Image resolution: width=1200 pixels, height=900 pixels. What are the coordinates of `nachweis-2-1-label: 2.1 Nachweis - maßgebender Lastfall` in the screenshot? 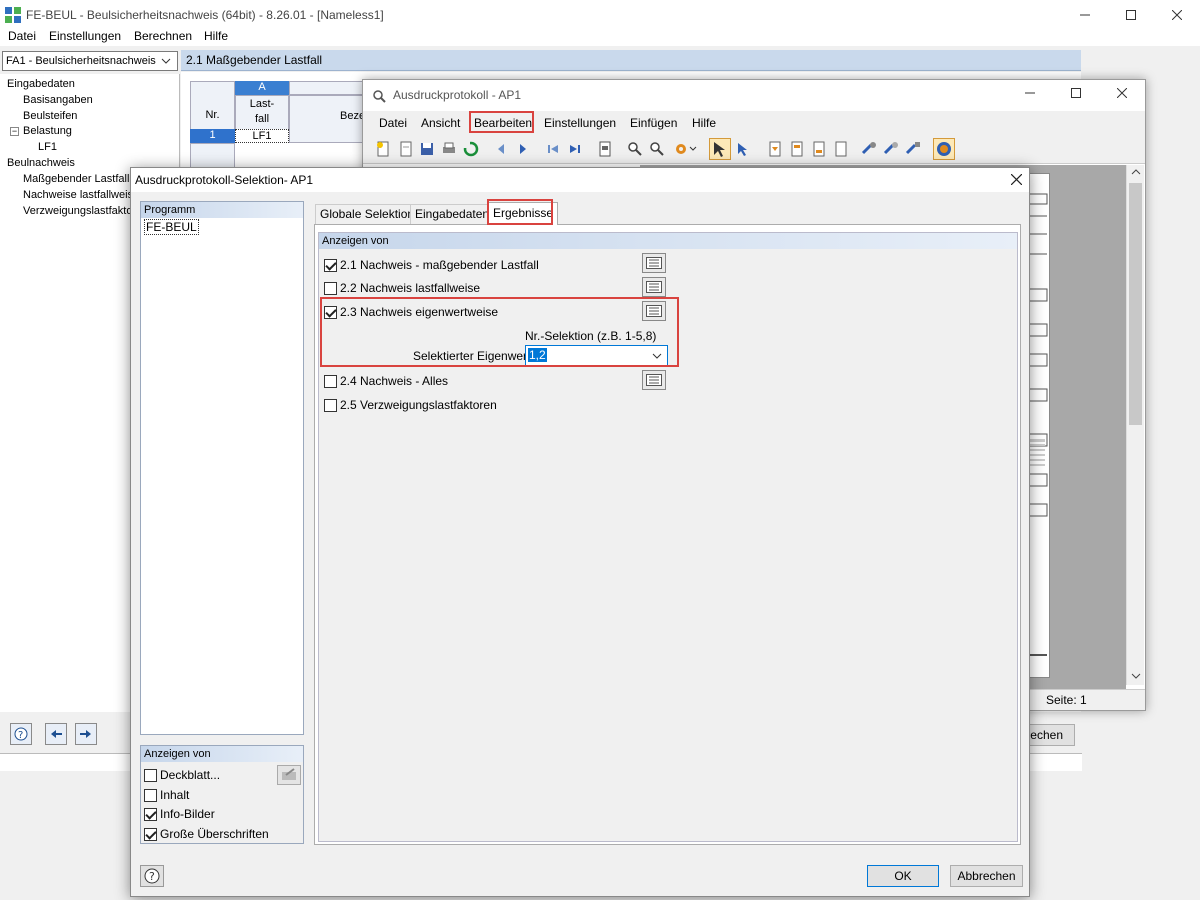 It's located at (439, 265).